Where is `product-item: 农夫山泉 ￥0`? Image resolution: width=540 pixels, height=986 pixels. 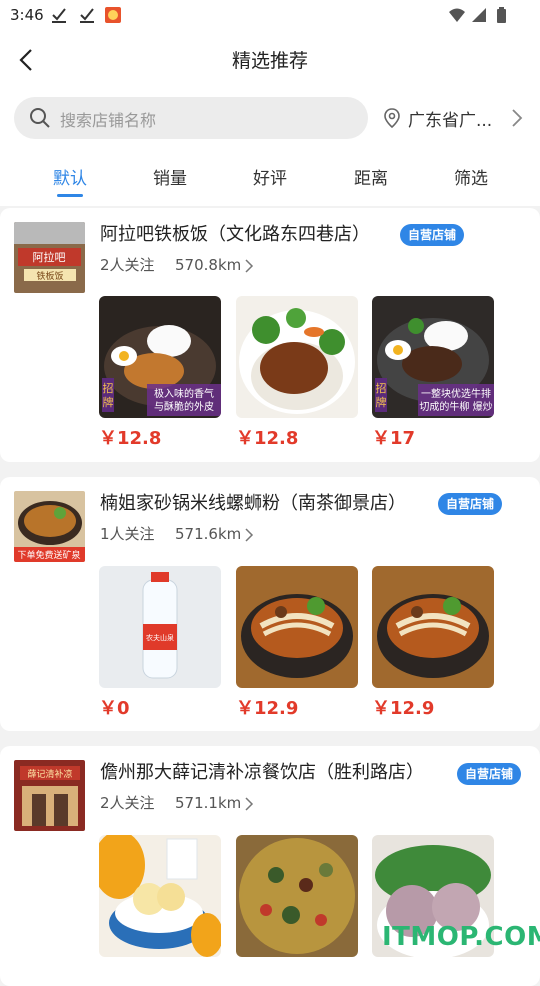 product-item: 农夫山泉 ￥0 is located at coordinates (160, 643).